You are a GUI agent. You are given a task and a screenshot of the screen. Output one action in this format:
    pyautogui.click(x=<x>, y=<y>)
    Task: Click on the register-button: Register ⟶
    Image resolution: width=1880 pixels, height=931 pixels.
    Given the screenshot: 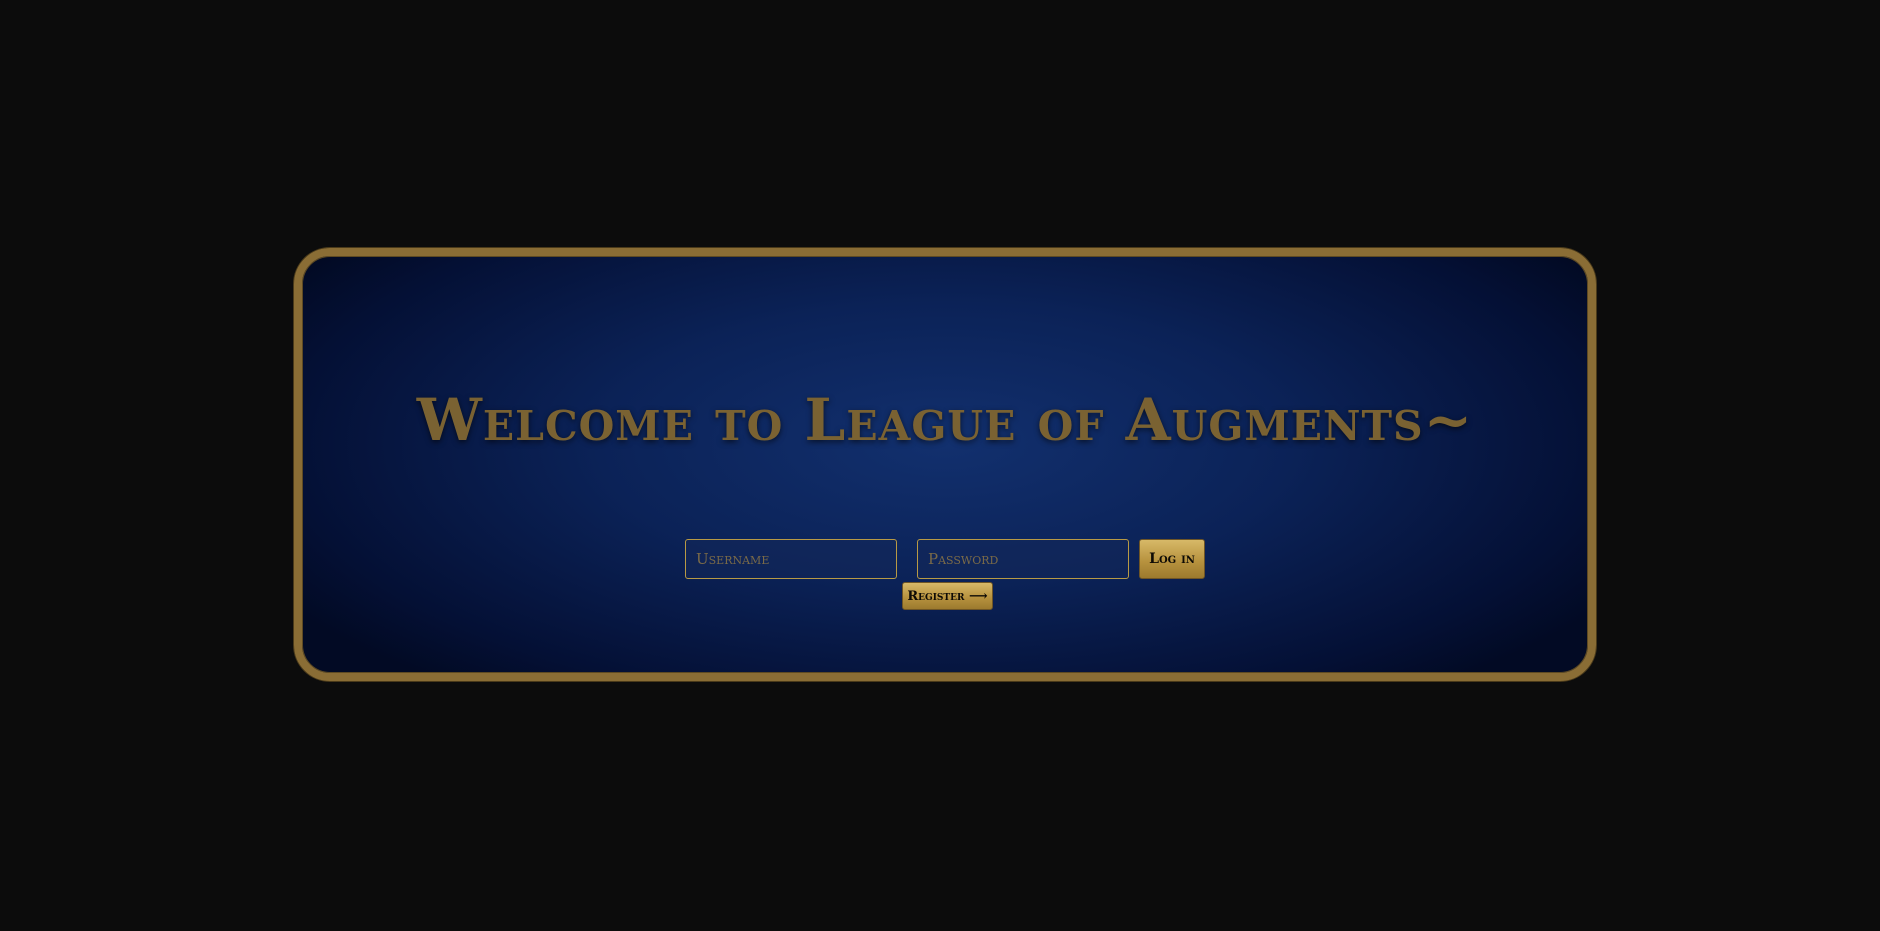 What is the action you would take?
    pyautogui.click(x=947, y=596)
    